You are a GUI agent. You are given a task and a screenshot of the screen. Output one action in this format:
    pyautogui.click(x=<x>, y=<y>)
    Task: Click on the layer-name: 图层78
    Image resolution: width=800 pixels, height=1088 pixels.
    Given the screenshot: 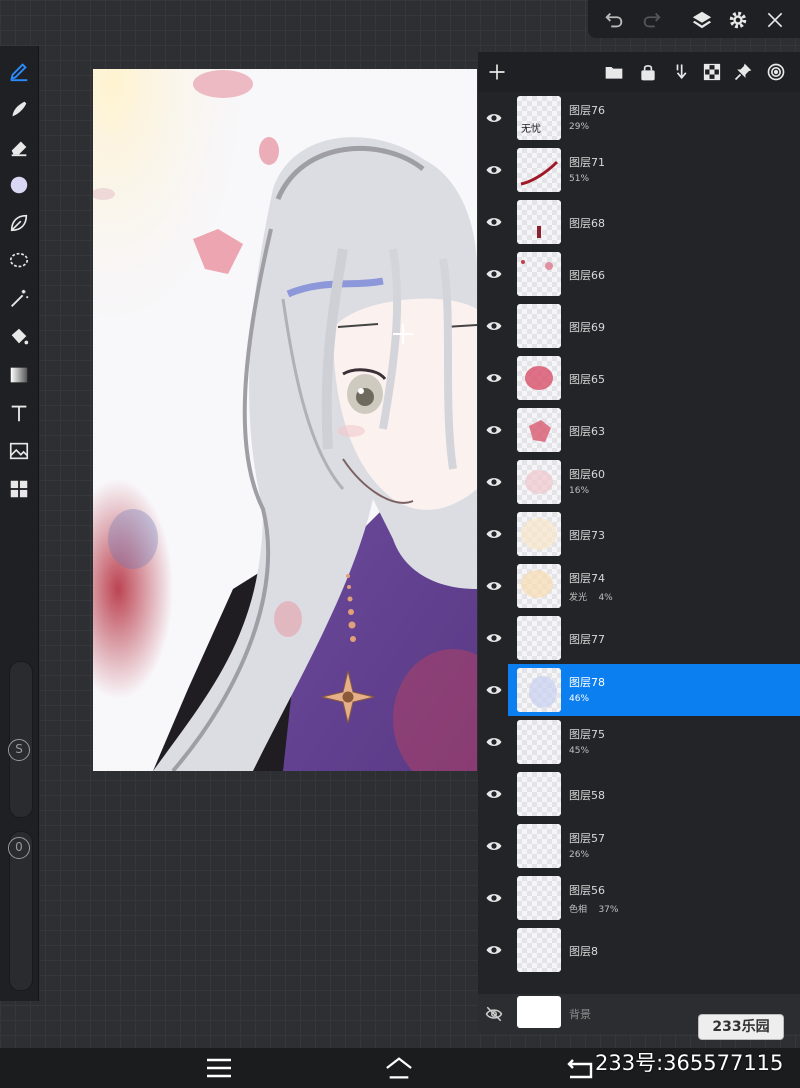 What is the action you would take?
    pyautogui.click(x=587, y=682)
    